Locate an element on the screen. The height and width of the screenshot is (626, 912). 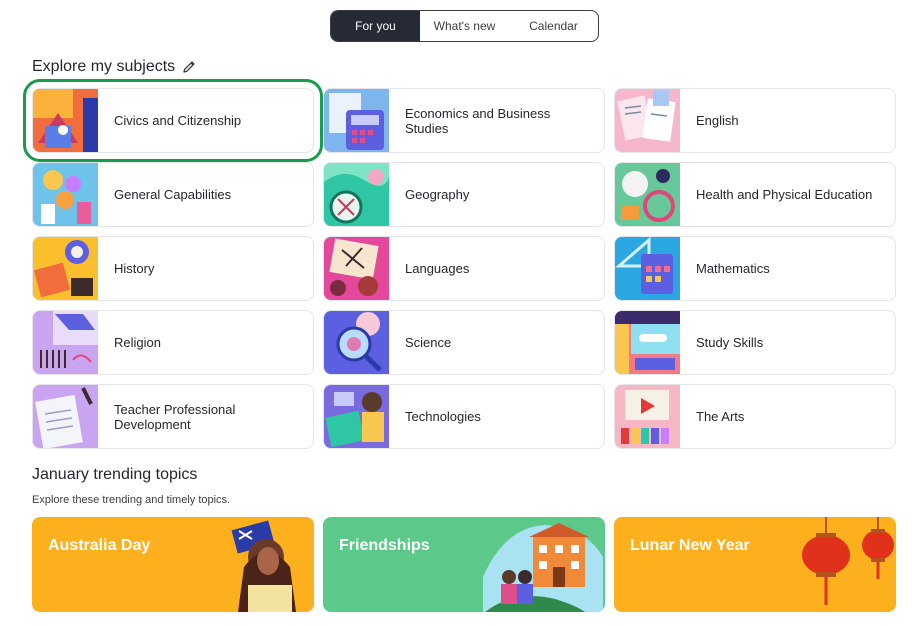
subject-card-science: Science is located at coordinates (464, 342).